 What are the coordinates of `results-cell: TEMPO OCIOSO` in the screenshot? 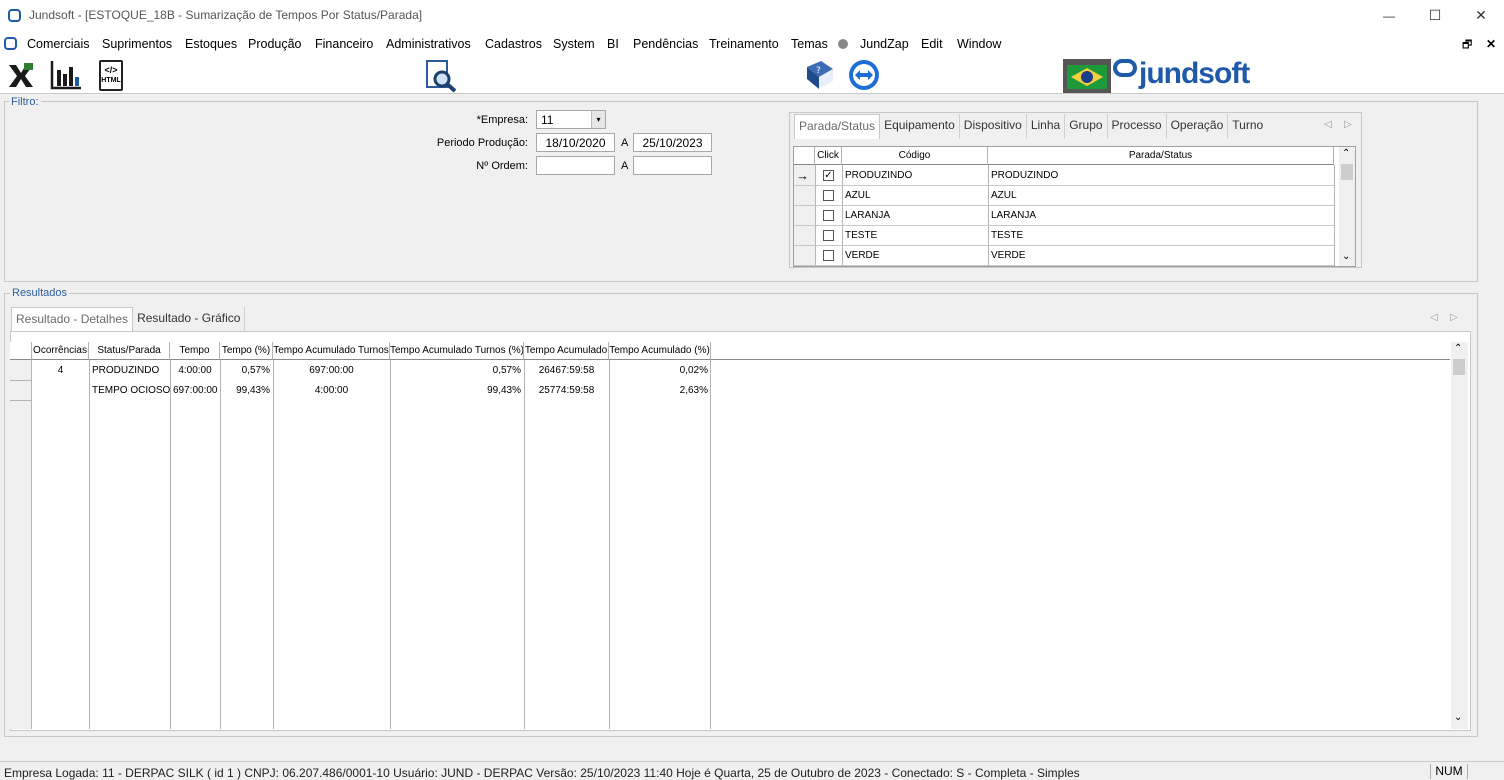 It's located at (129, 391).